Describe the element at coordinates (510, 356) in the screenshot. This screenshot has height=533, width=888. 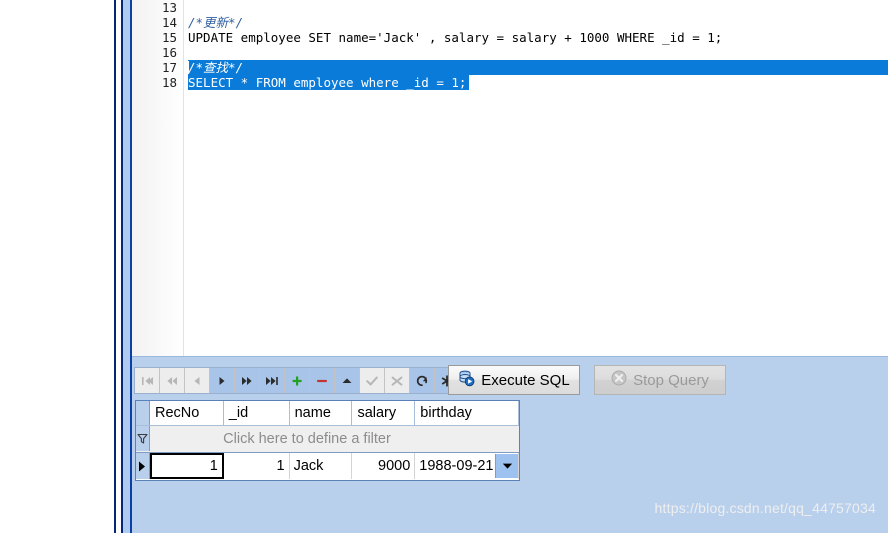
I see `panel-top-divider` at that location.